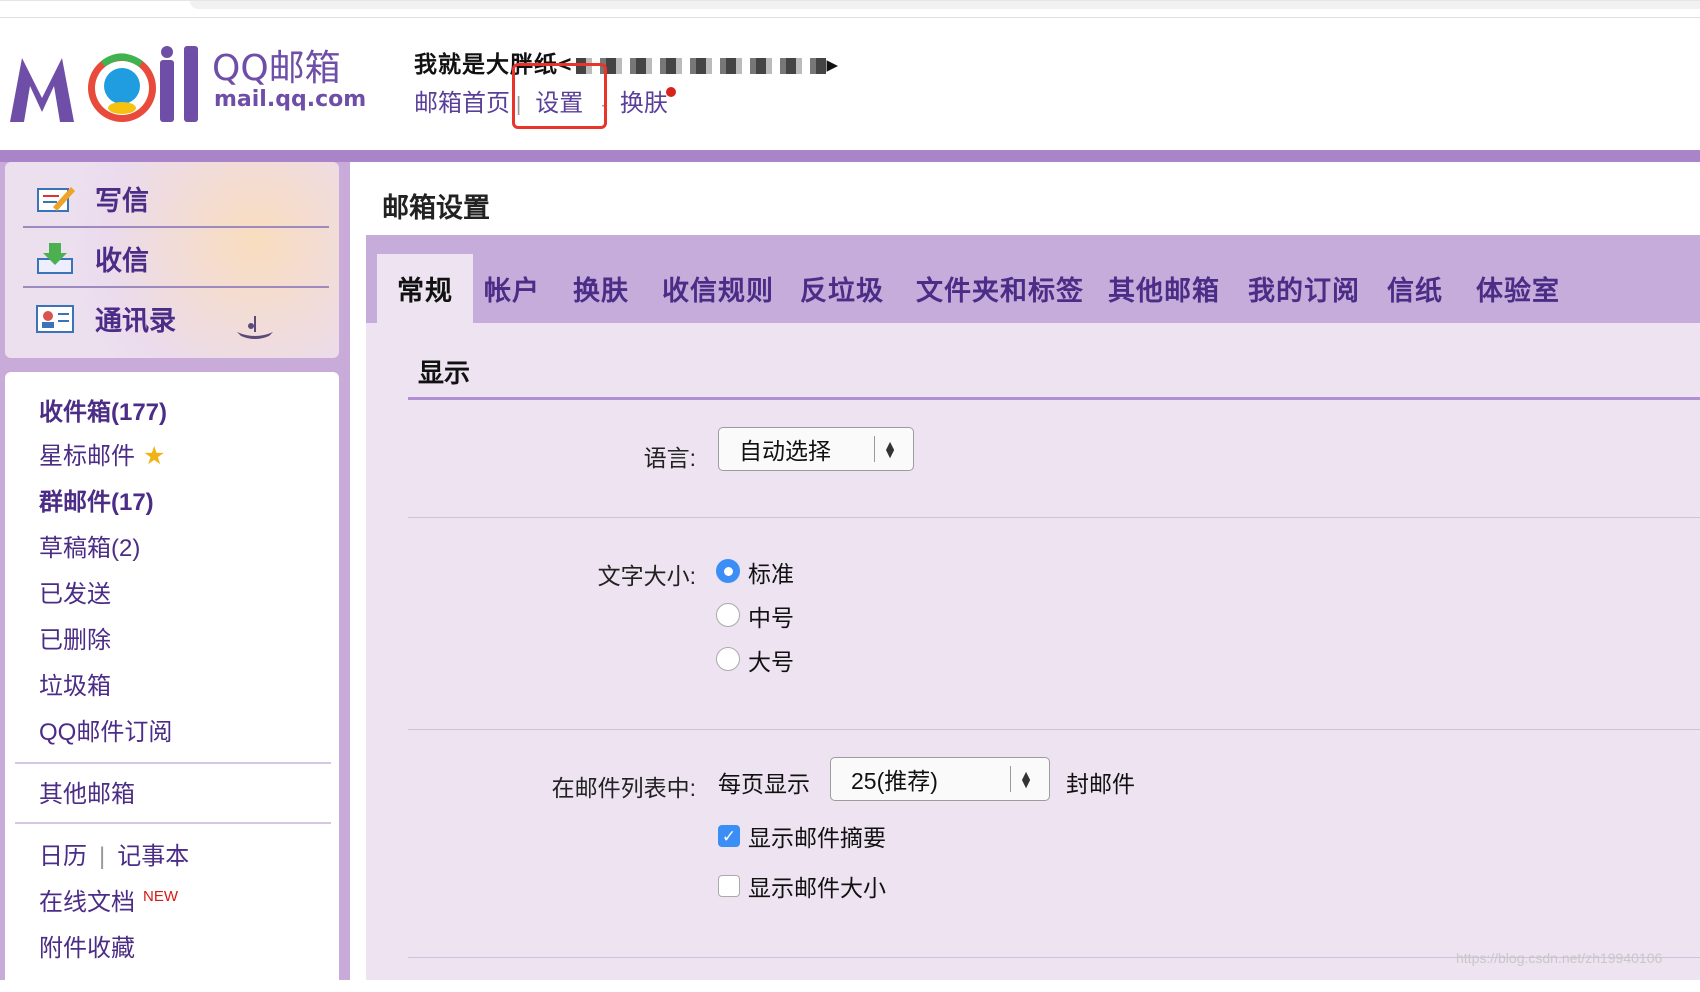 This screenshot has height=992, width=1700. I want to click on calendar-link: 日历, so click(63, 856).